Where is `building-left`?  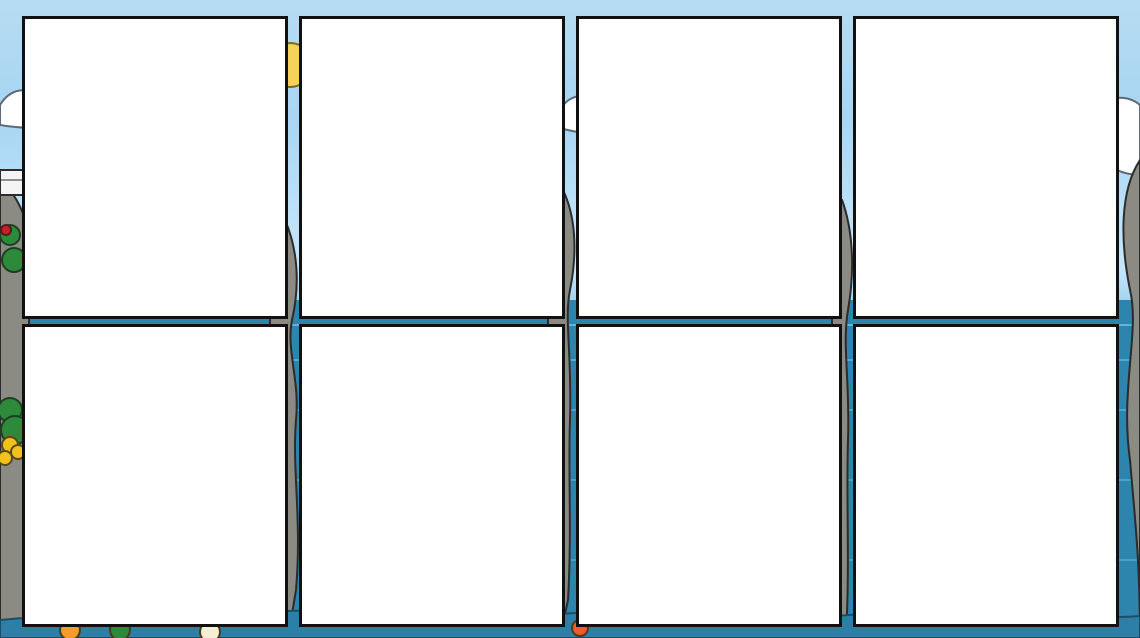 building-left is located at coordinates (12, 182).